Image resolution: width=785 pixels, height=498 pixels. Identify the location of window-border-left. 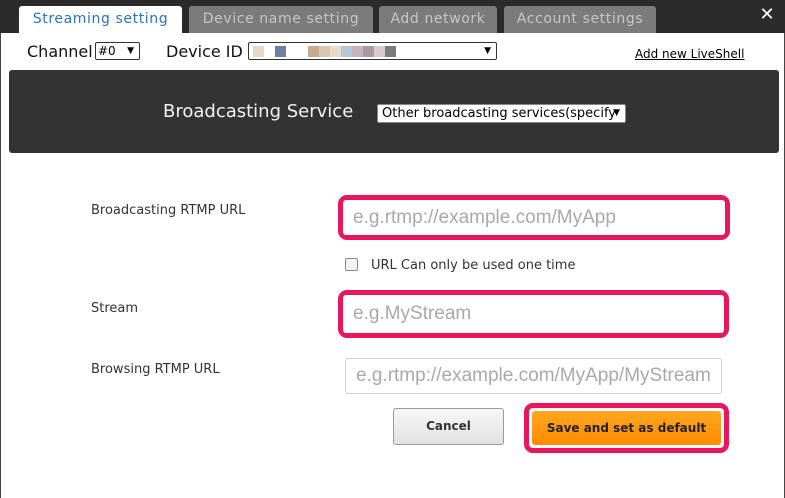
(0, 265).